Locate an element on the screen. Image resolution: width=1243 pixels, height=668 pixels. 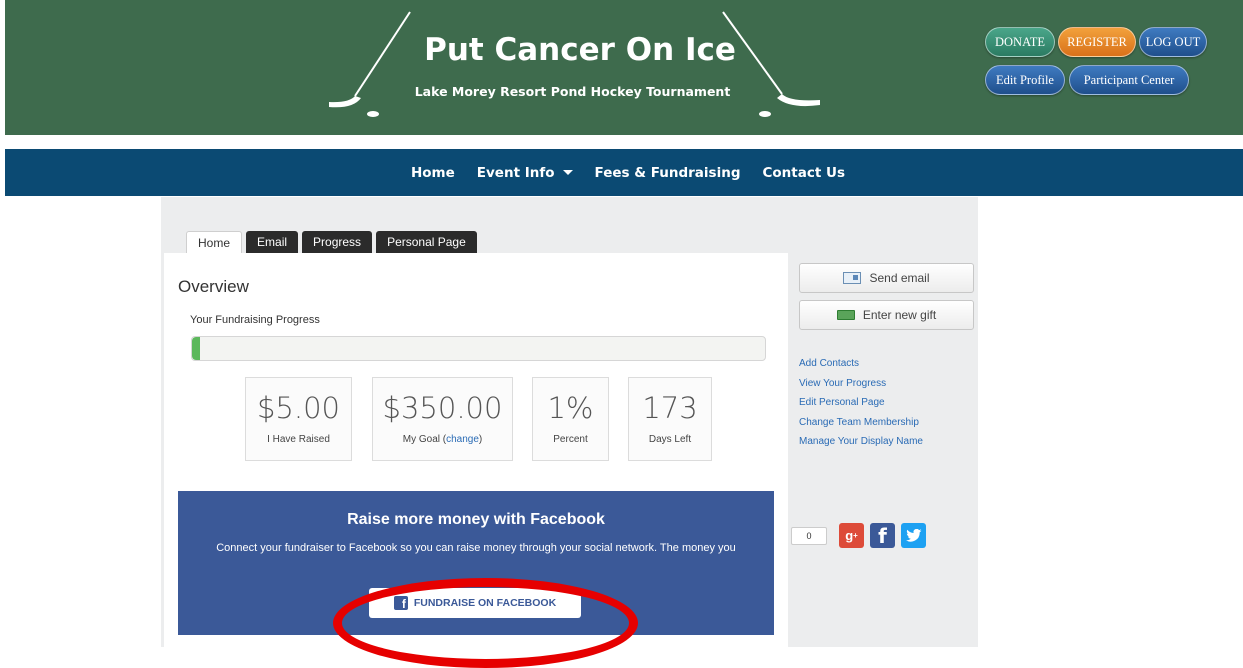
caret-down-icon is located at coordinates (567, 172).